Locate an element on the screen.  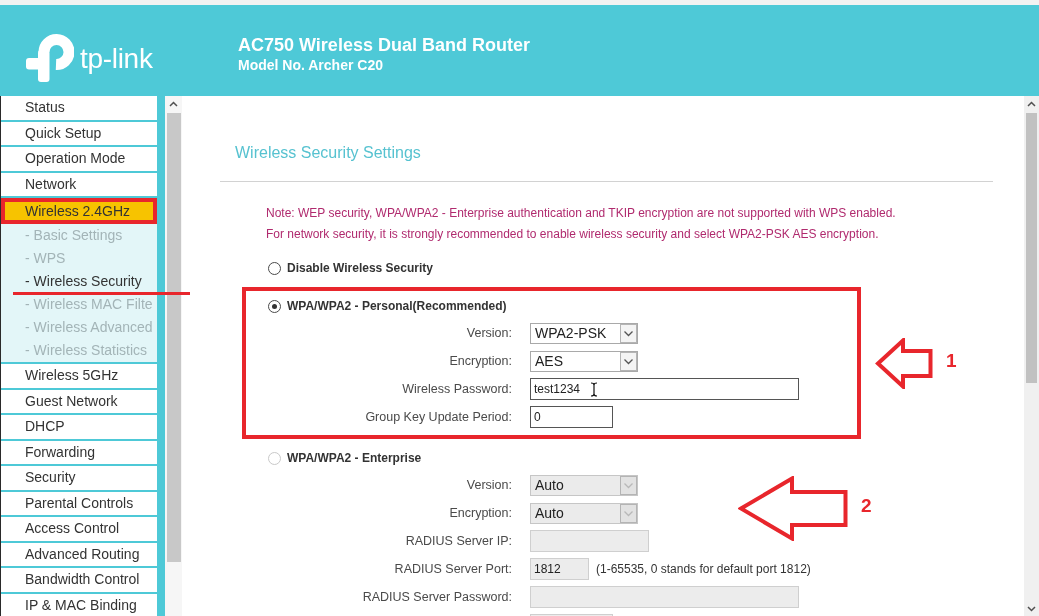
logo-text: tp-link is located at coordinates (116, 59).